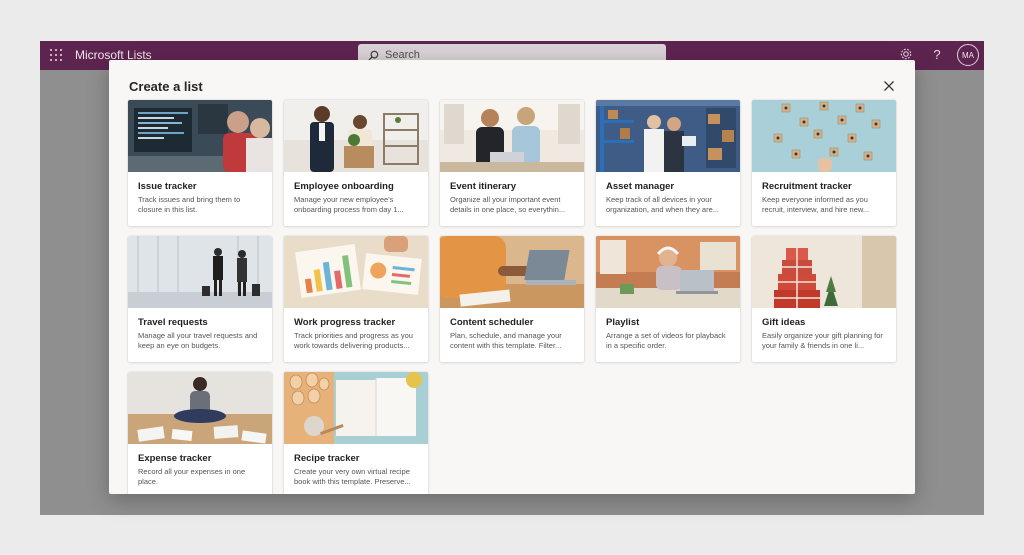 The width and height of the screenshot is (1024, 555). What do you see at coordinates (166, 86) in the screenshot?
I see `dialog-title: Create a list` at bounding box center [166, 86].